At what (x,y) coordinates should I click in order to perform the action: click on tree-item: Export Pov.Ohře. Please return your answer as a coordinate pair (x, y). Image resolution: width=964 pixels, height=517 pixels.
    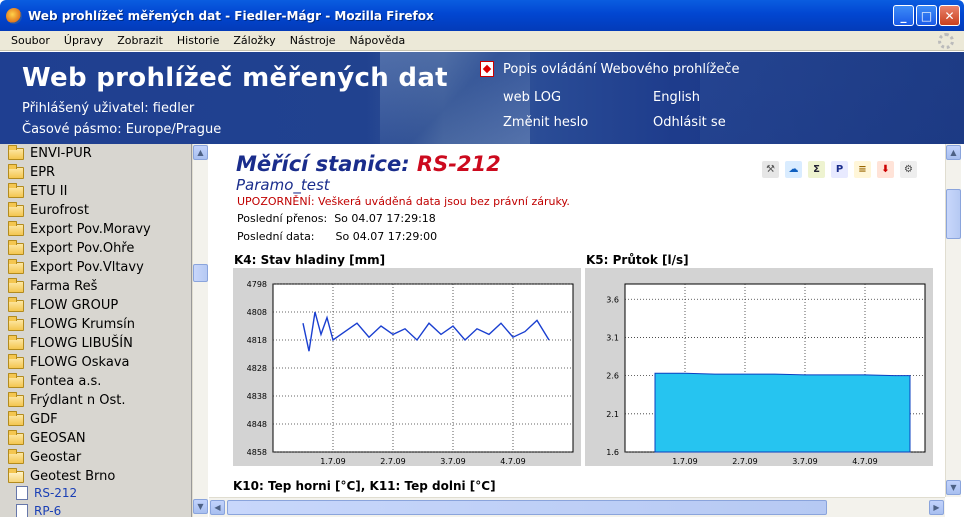
    Looking at the image, I should click on (71, 248).